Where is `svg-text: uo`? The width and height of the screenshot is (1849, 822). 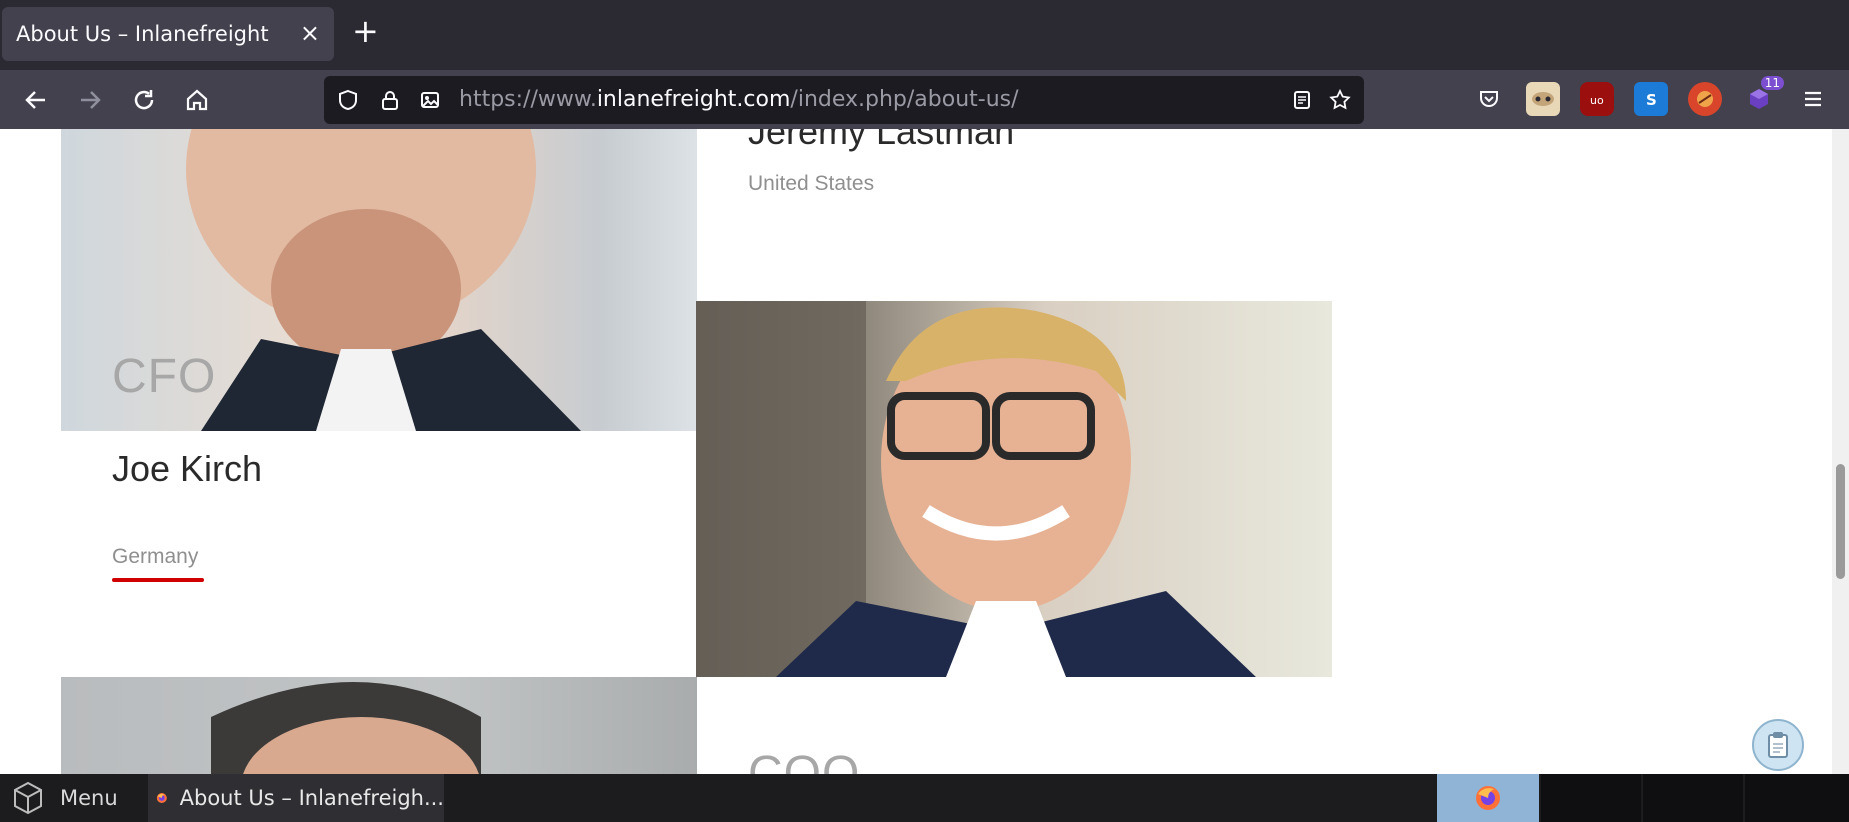
svg-text: uo is located at coordinates (1597, 100).